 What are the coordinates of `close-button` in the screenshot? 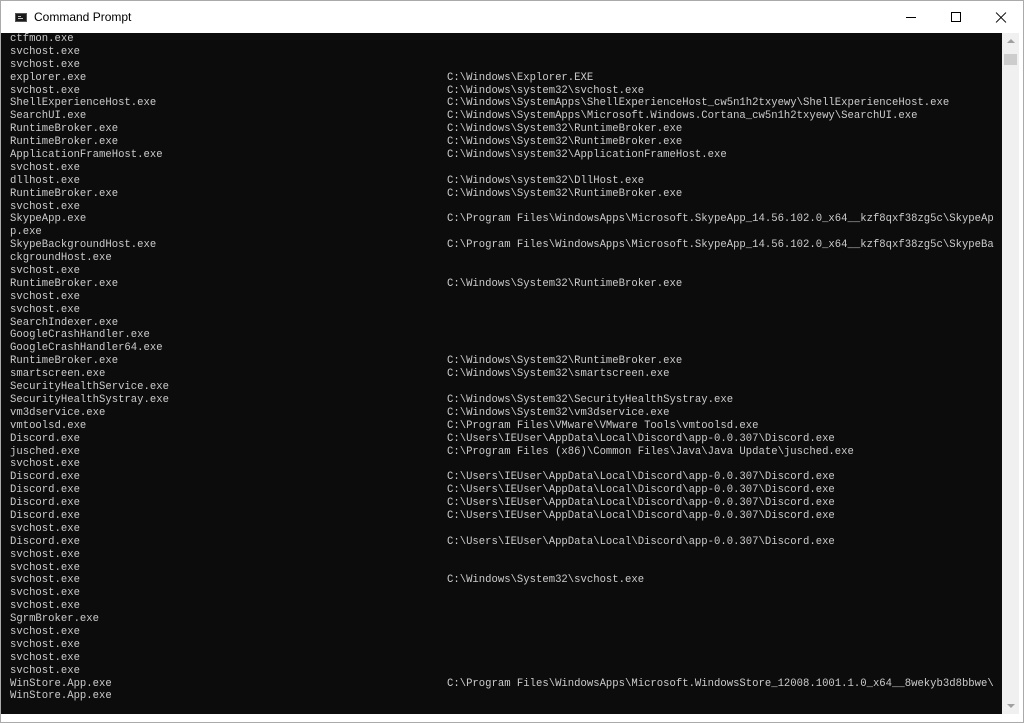 It's located at (1000, 17).